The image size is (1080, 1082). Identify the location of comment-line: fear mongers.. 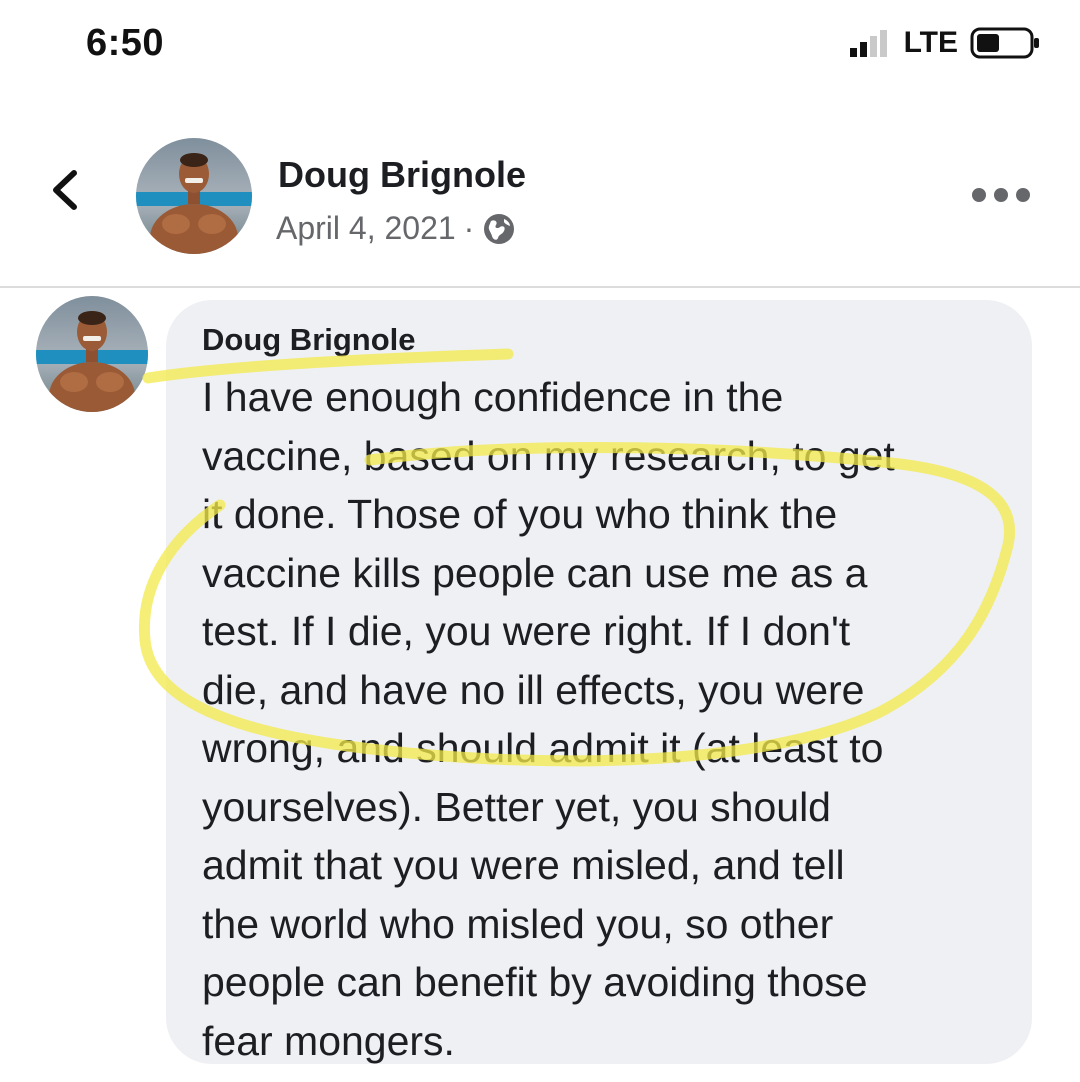
(328, 1040).